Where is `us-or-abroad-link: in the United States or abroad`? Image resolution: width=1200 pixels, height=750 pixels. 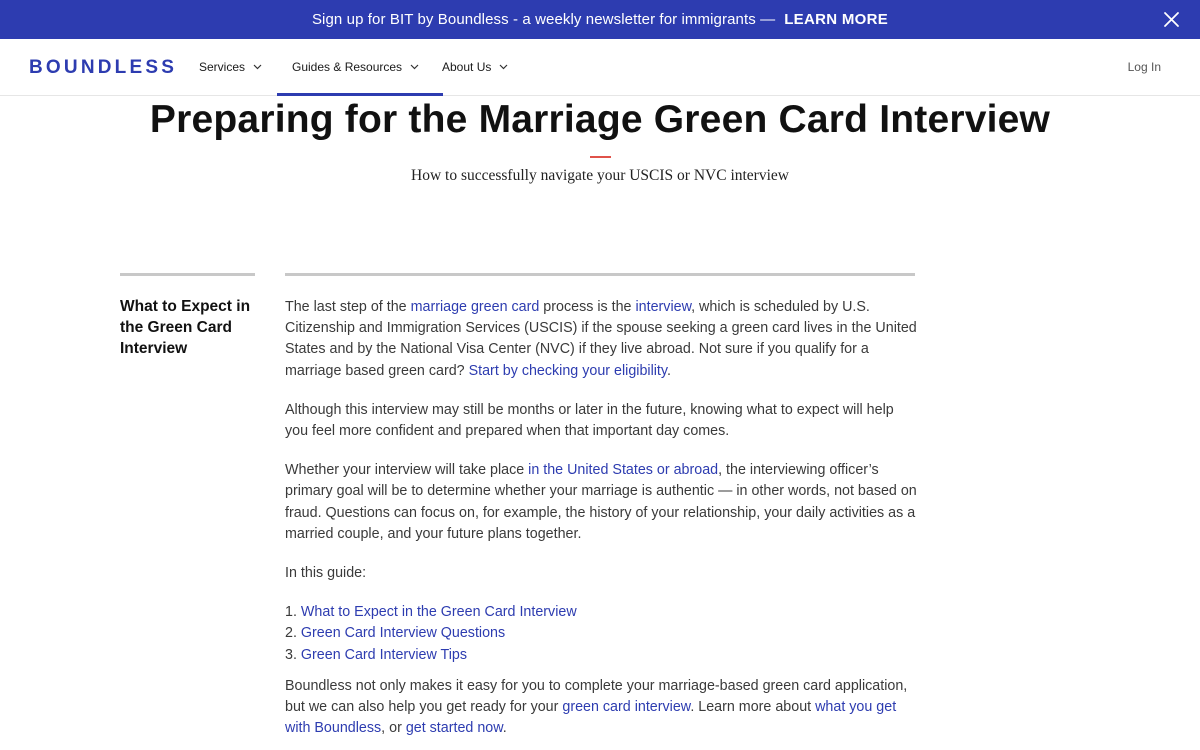 us-or-abroad-link: in the United States or abroad is located at coordinates (623, 470).